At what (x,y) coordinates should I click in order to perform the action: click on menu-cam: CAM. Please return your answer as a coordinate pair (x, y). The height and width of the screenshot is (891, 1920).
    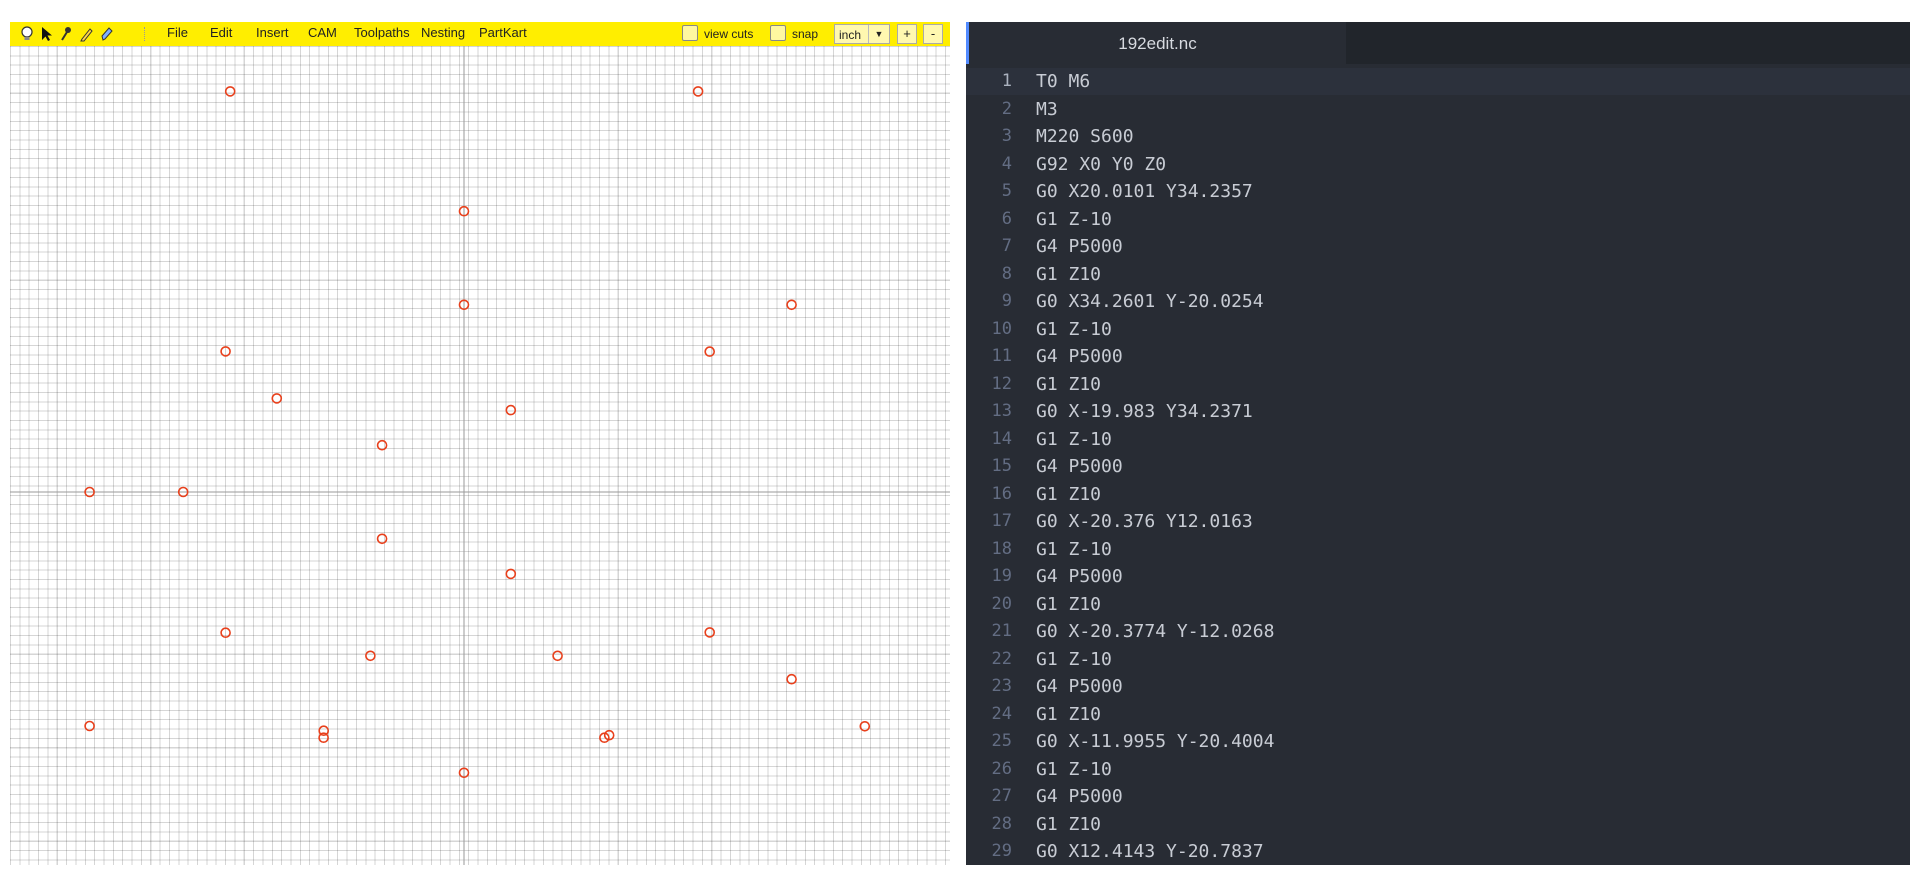
    Looking at the image, I should click on (322, 32).